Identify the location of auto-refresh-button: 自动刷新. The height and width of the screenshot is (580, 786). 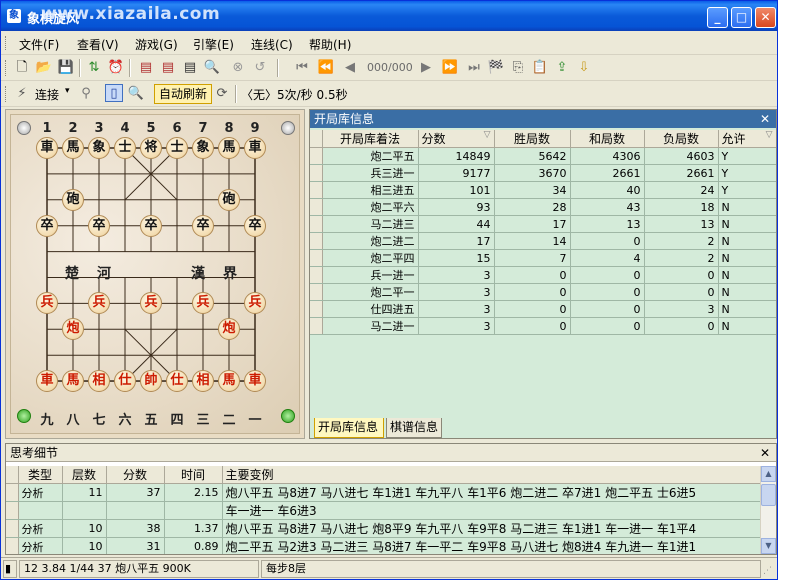
(183, 94).